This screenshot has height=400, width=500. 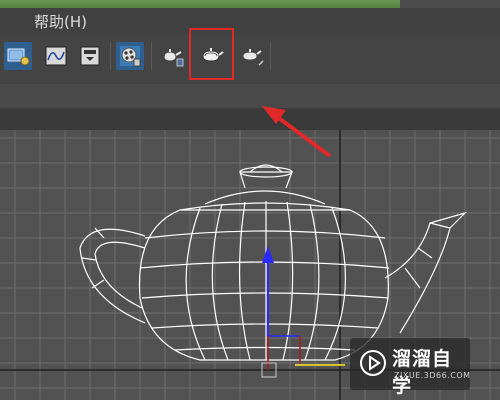 I want to click on render-dropdown-button, so click(x=252, y=56).